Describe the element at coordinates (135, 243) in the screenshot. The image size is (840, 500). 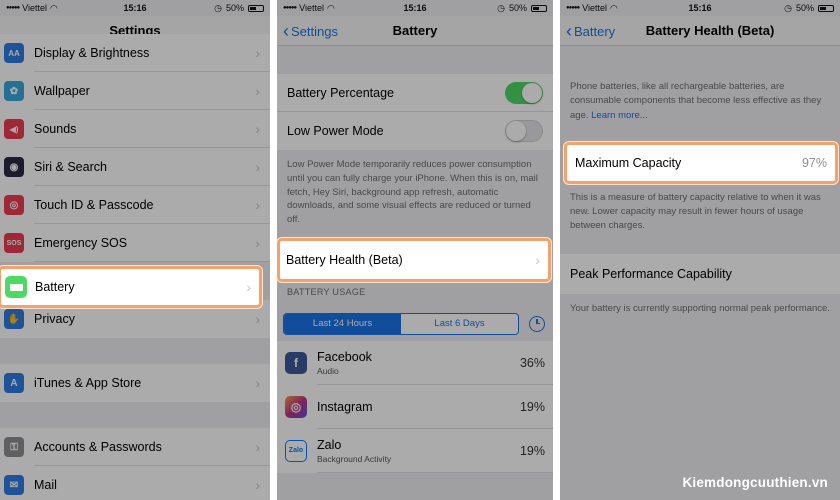
I see `settings-item-sos: SOS Emergency SOS ›` at that location.